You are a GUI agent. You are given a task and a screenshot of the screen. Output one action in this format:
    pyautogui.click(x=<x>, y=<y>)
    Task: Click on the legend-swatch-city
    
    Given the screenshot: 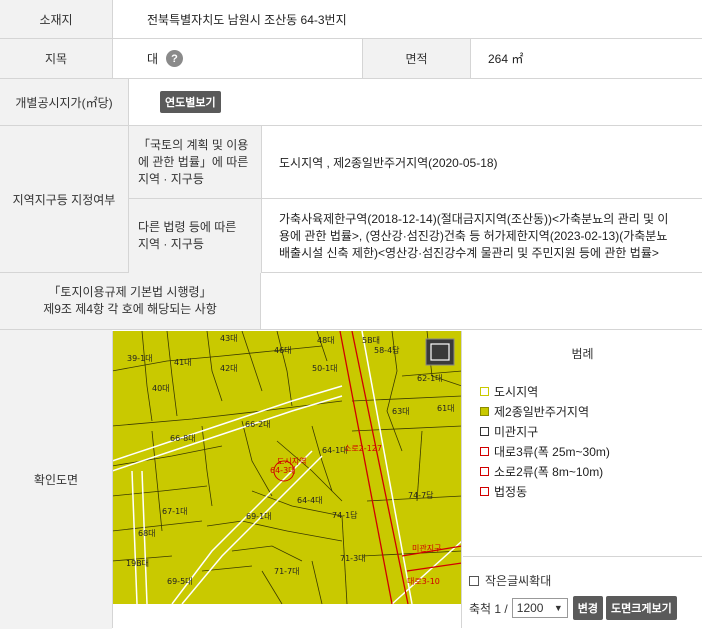 What is the action you would take?
    pyautogui.click(x=484, y=391)
    